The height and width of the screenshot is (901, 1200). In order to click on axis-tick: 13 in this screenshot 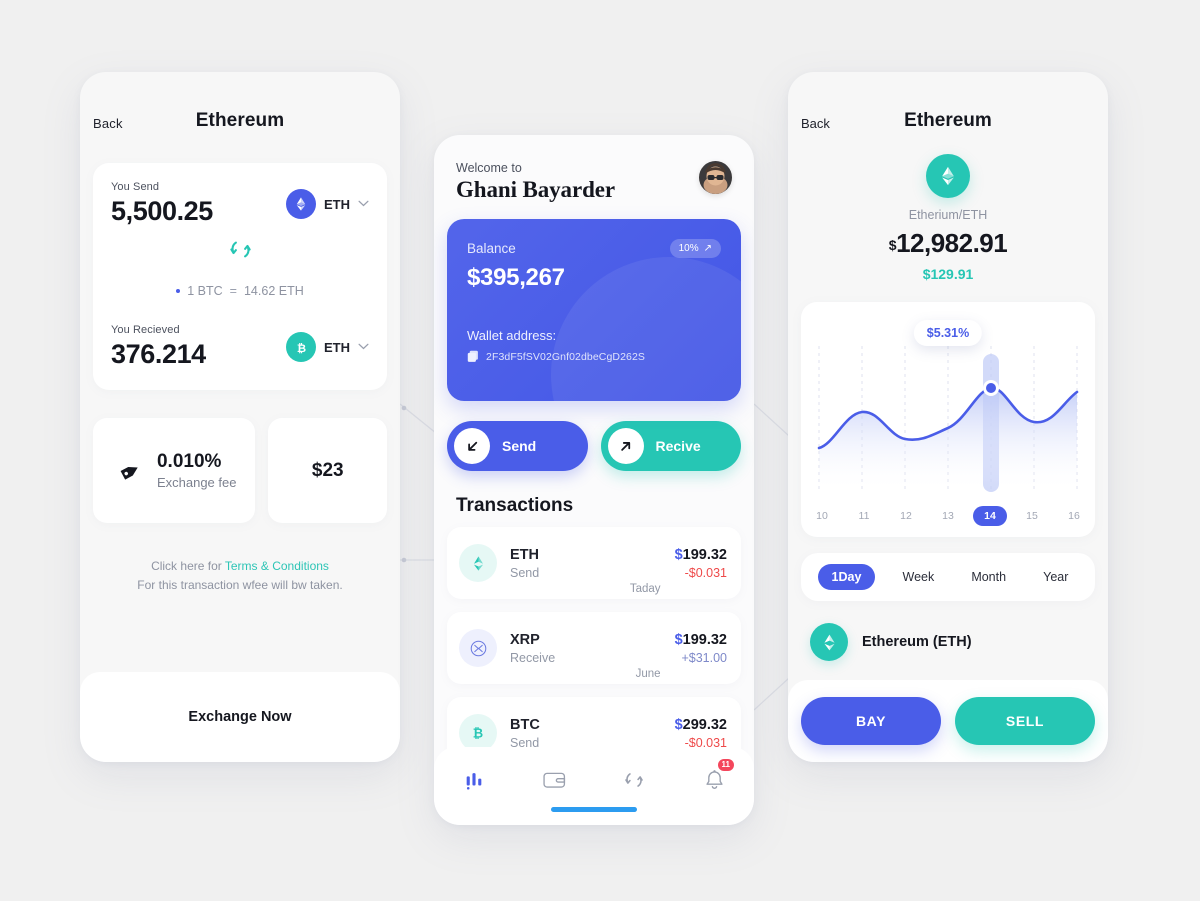, I will do `click(948, 516)`.